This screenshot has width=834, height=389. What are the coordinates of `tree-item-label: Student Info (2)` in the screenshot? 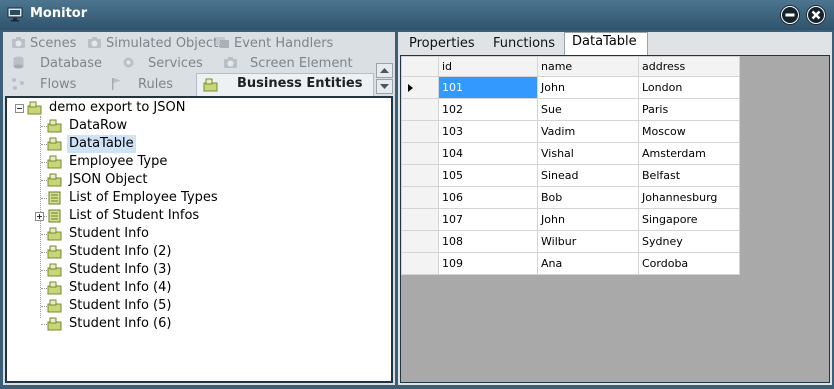 It's located at (120, 251).